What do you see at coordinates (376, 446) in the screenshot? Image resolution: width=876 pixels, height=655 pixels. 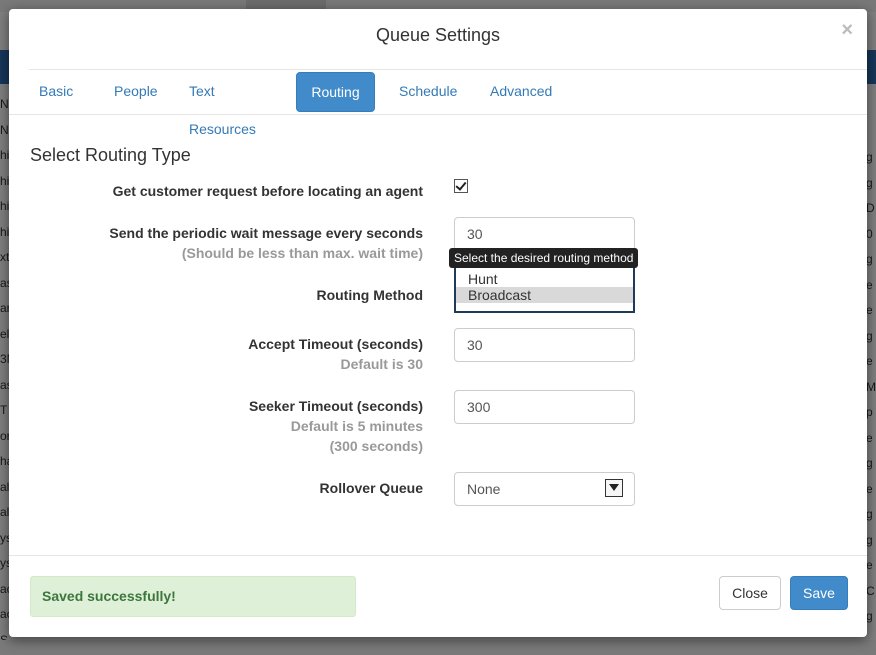 I see `seeker-timeout-hint-seconds: (300 seconds)` at bounding box center [376, 446].